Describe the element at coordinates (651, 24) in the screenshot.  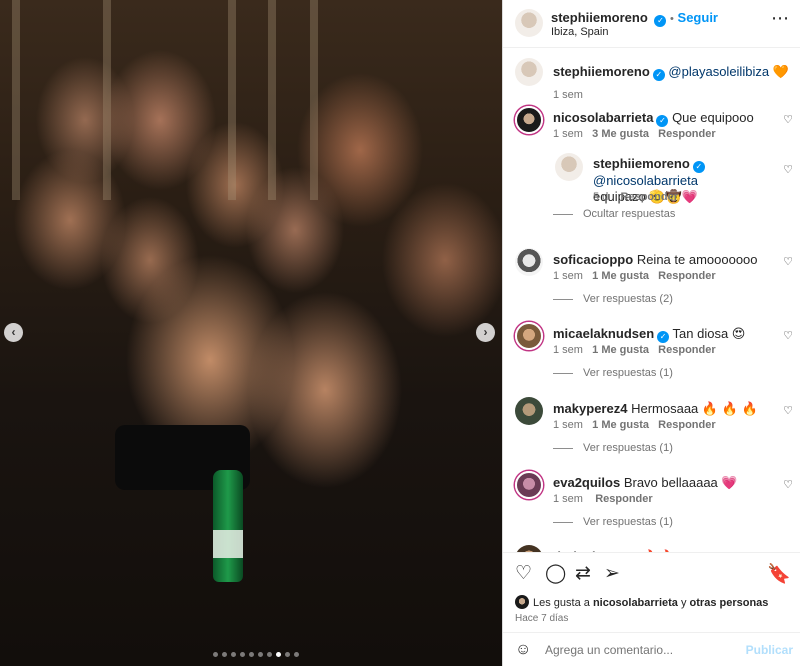
I see `post-header: stephiiemoreno ✓ • Seguir Ibiza, Spain ⋯` at that location.